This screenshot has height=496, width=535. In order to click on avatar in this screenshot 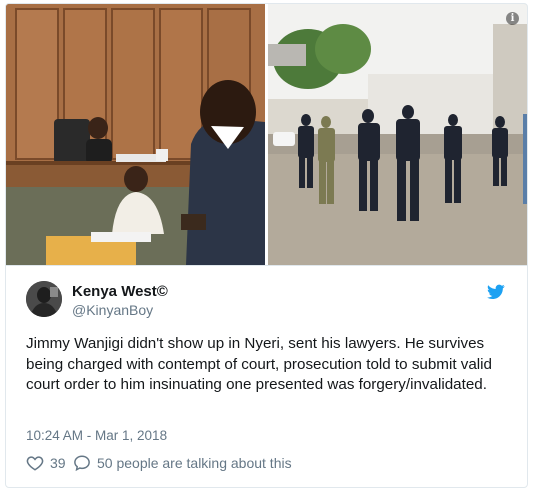, I will do `click(44, 299)`.